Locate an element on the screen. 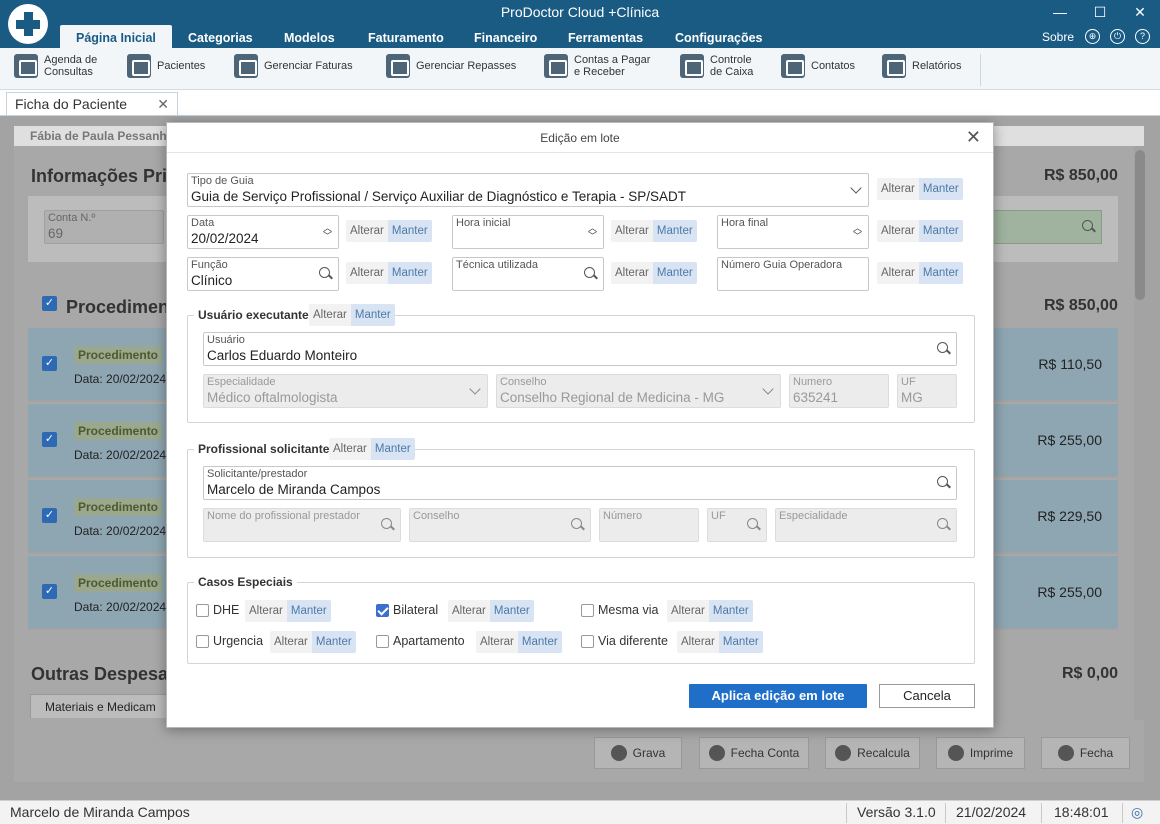 Image resolution: width=1160 pixels, height=824 pixels. tab-materiais: Materiais e Medicam is located at coordinates (100, 706).